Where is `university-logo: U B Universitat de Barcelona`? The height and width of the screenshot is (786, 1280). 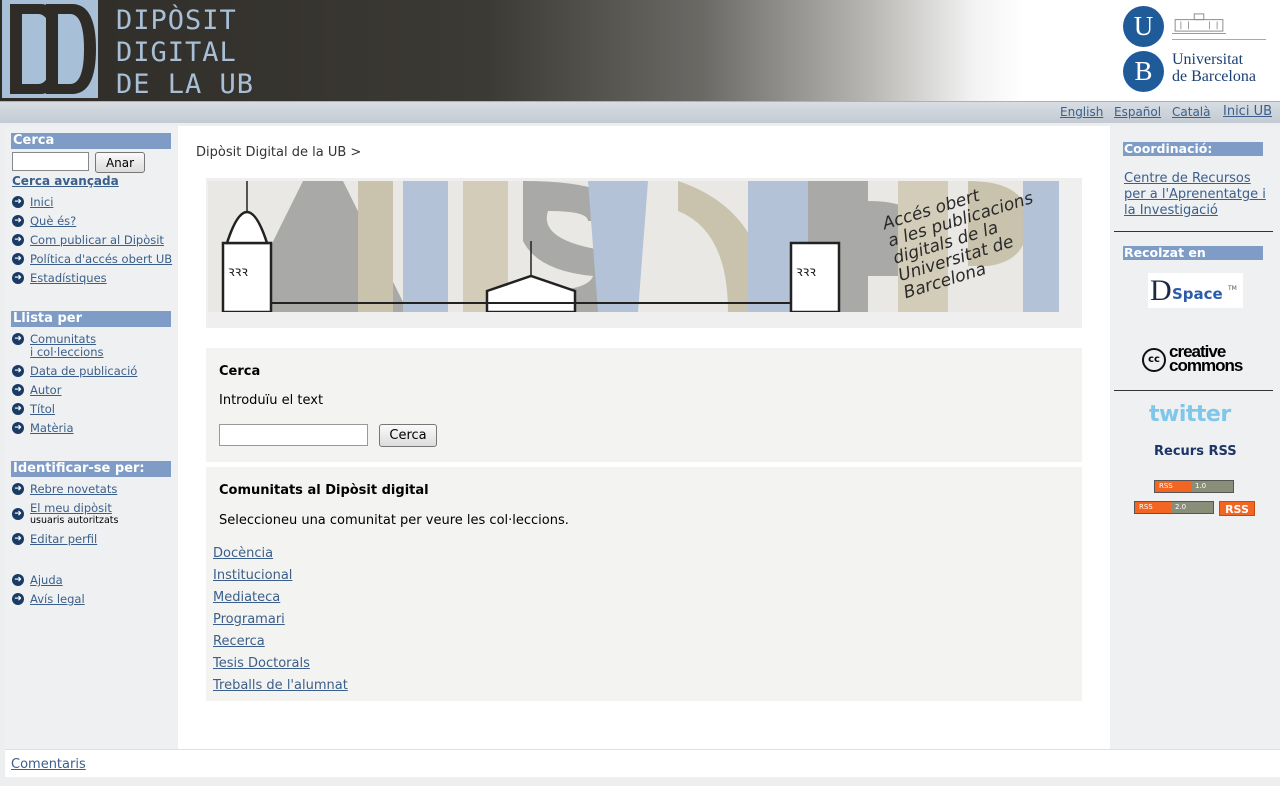 university-logo: U B Universitat de Barcelona is located at coordinates (1195, 51).